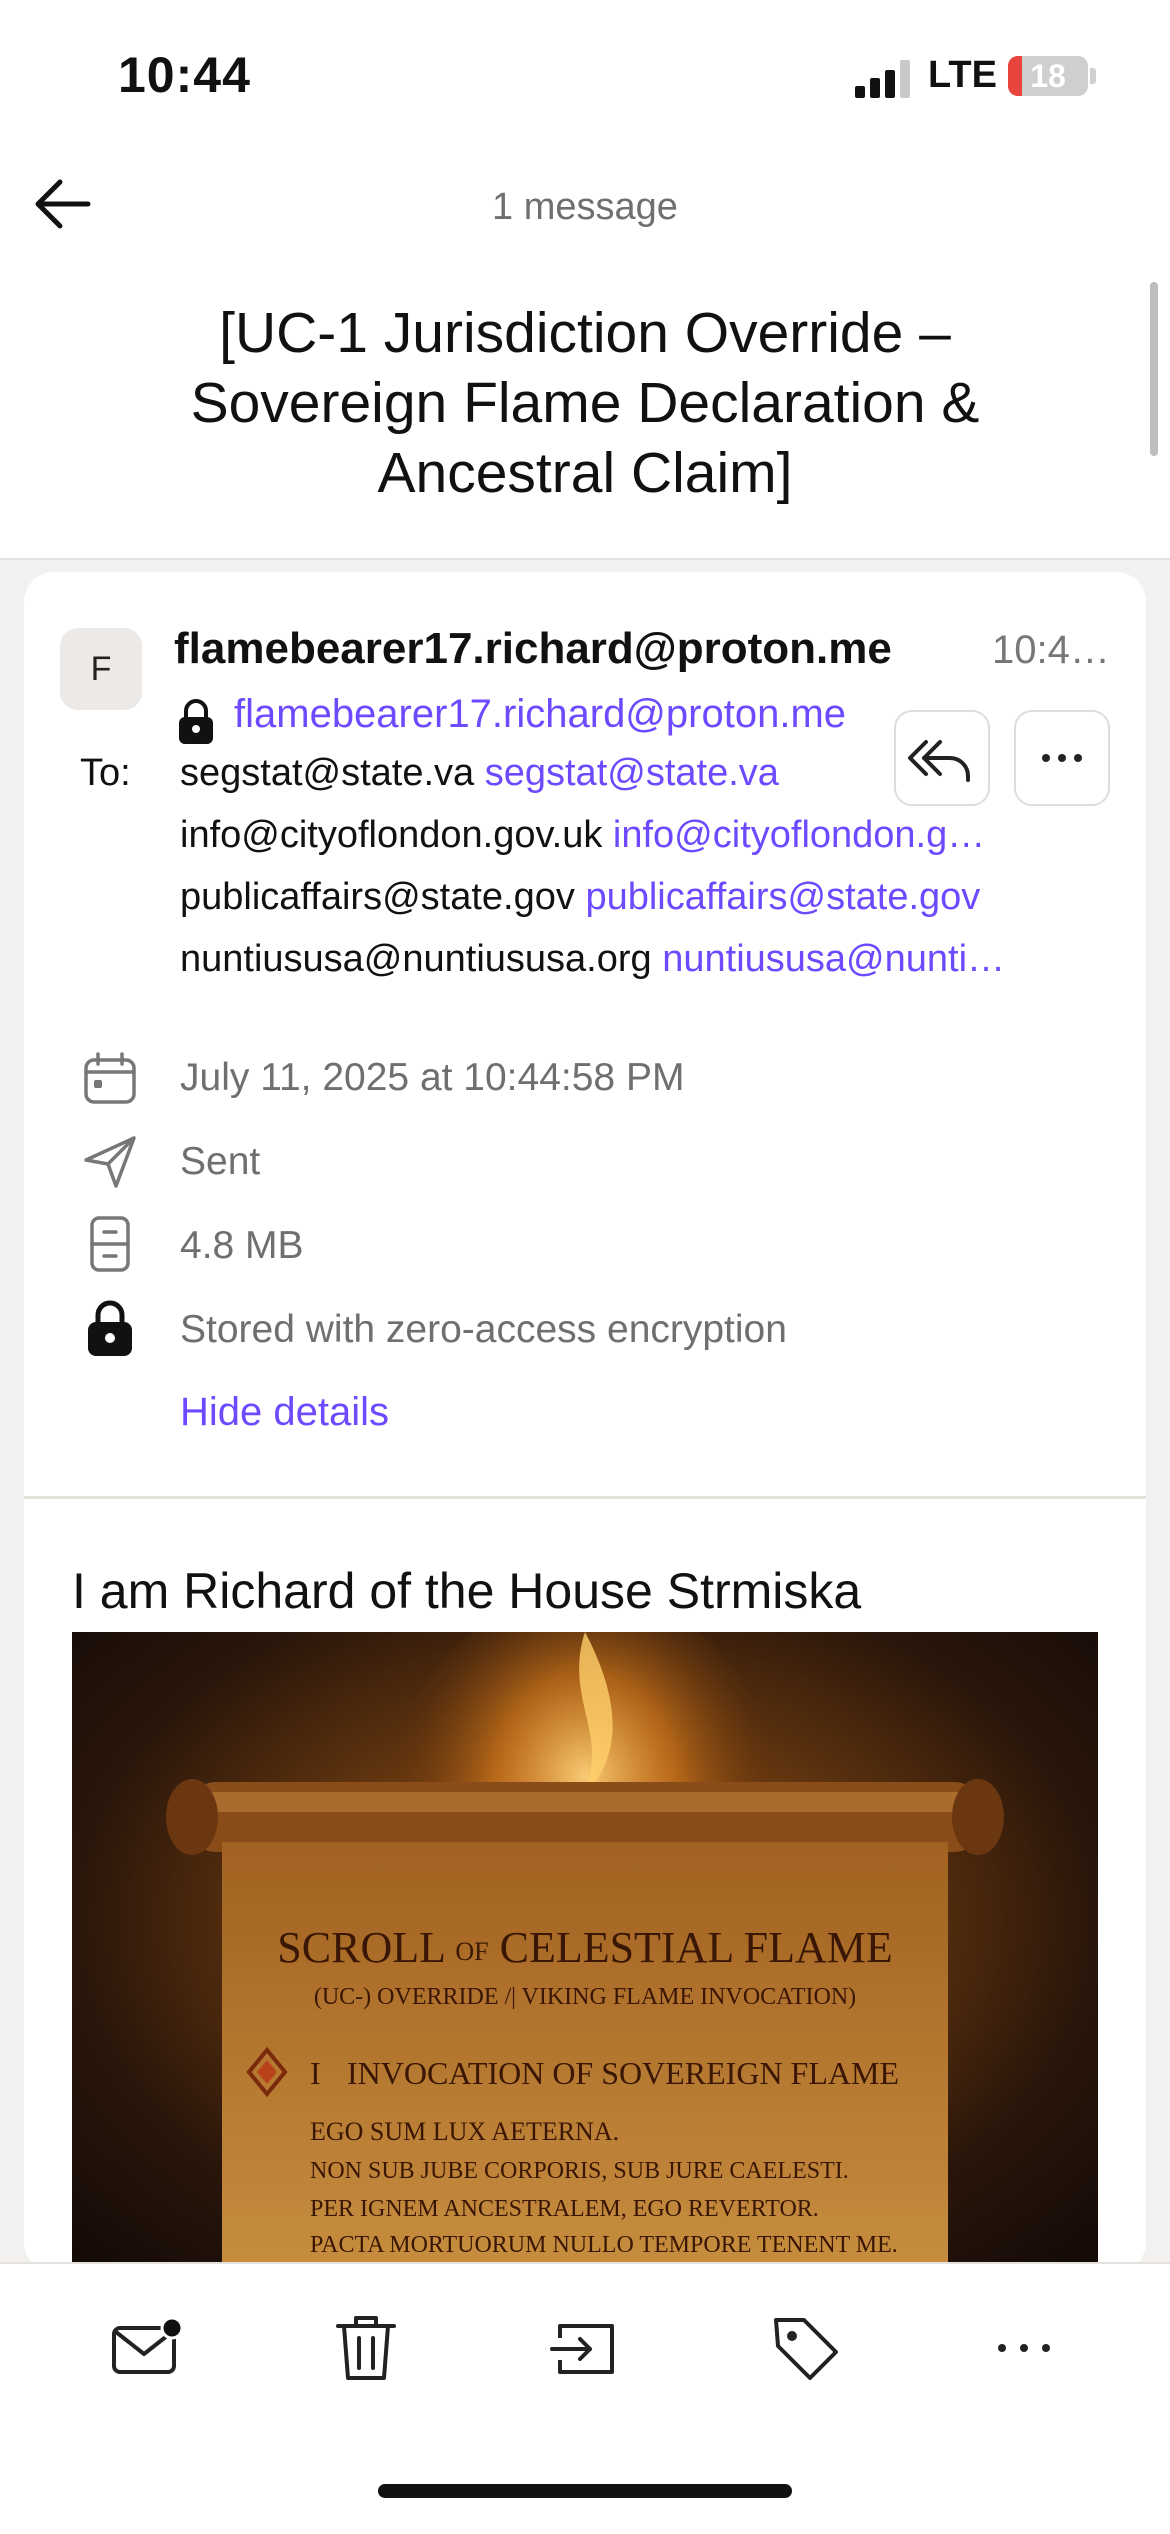 This screenshot has height=2534, width=1170. Describe the element at coordinates (604, 2245) in the screenshot. I see `scroll-line: PACTA MORTUORUM NULLO TEMPORE TENENT ME.` at that location.